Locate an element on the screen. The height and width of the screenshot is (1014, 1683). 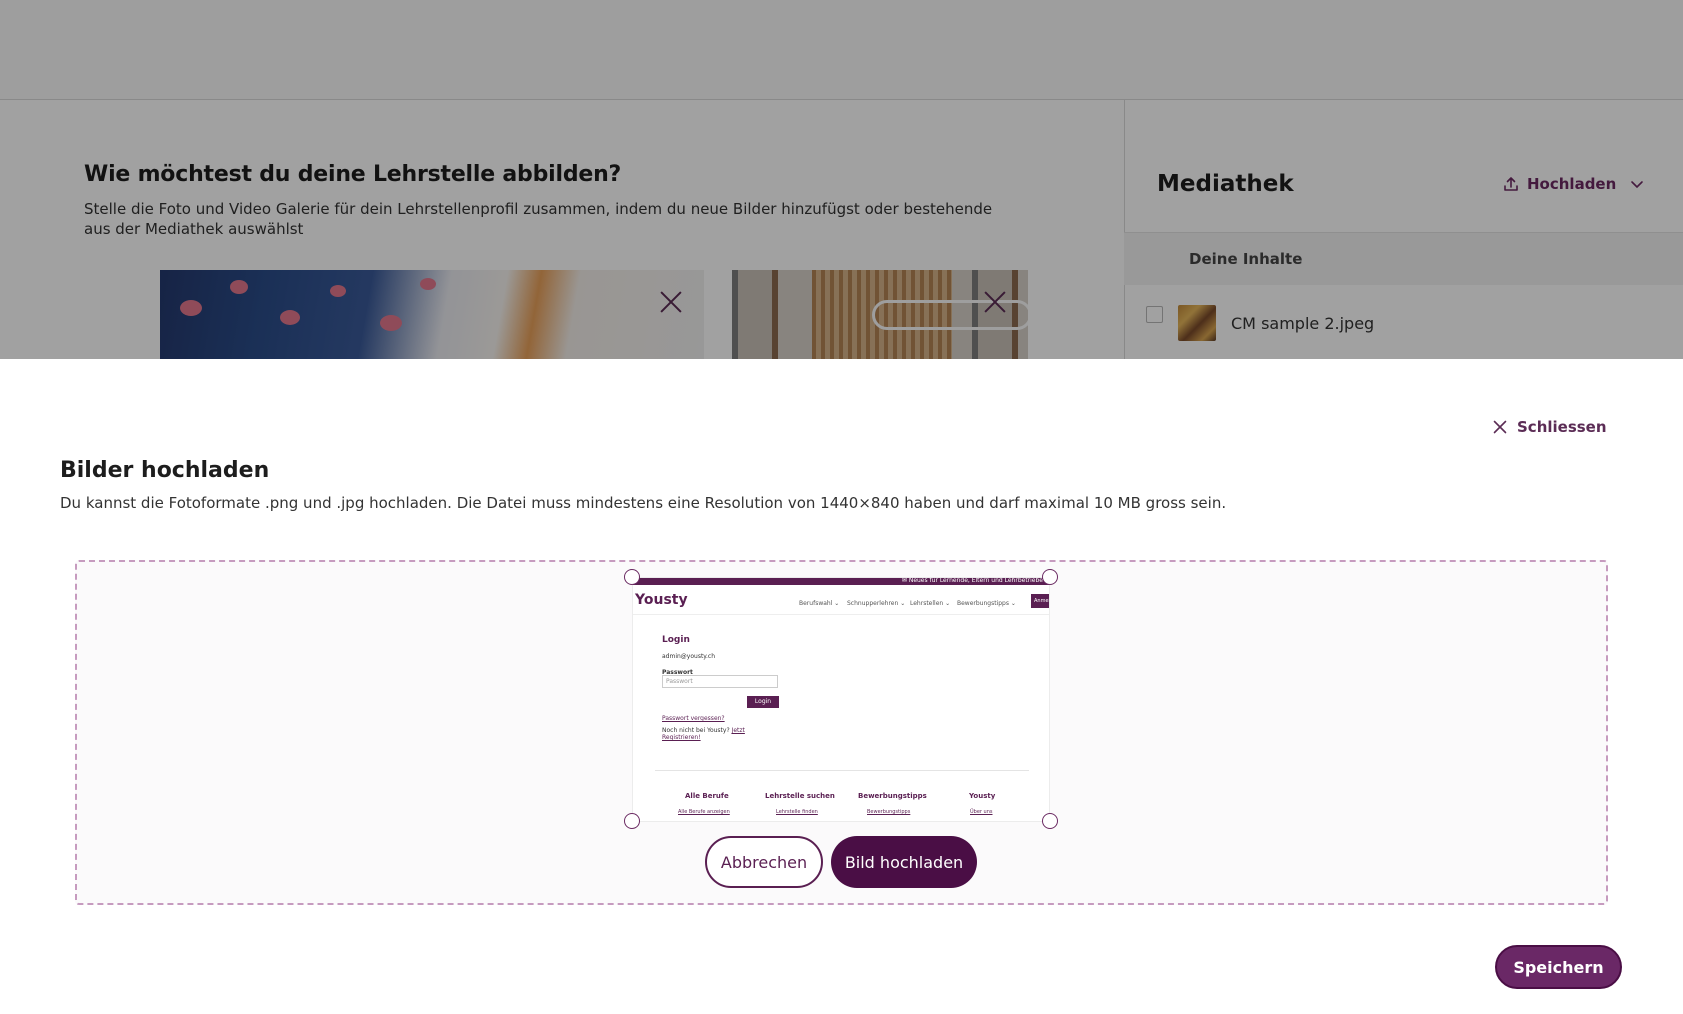
crop-handle-top-left is located at coordinates (632, 577).